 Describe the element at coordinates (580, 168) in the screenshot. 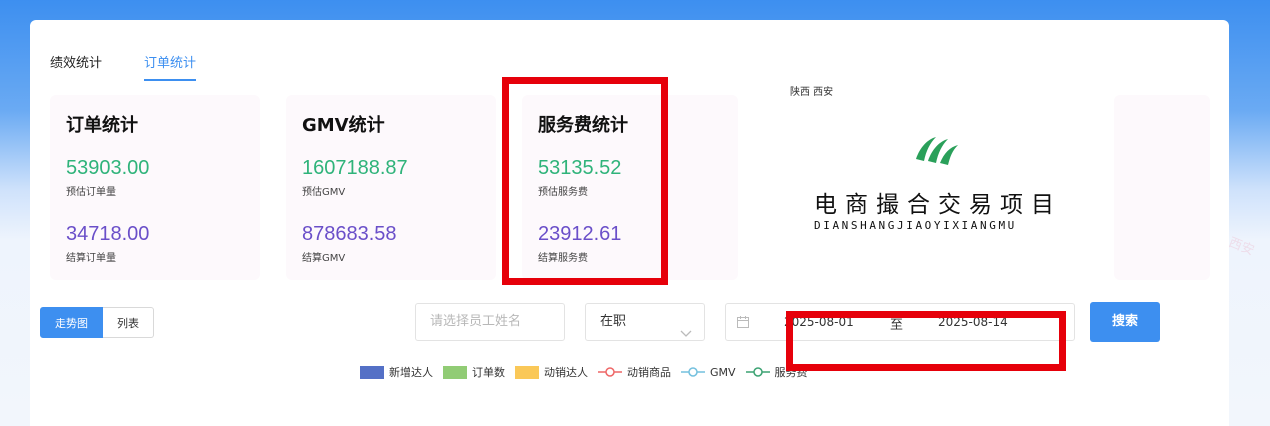

I see `estimated-service-fee-value: 53135.52` at that location.